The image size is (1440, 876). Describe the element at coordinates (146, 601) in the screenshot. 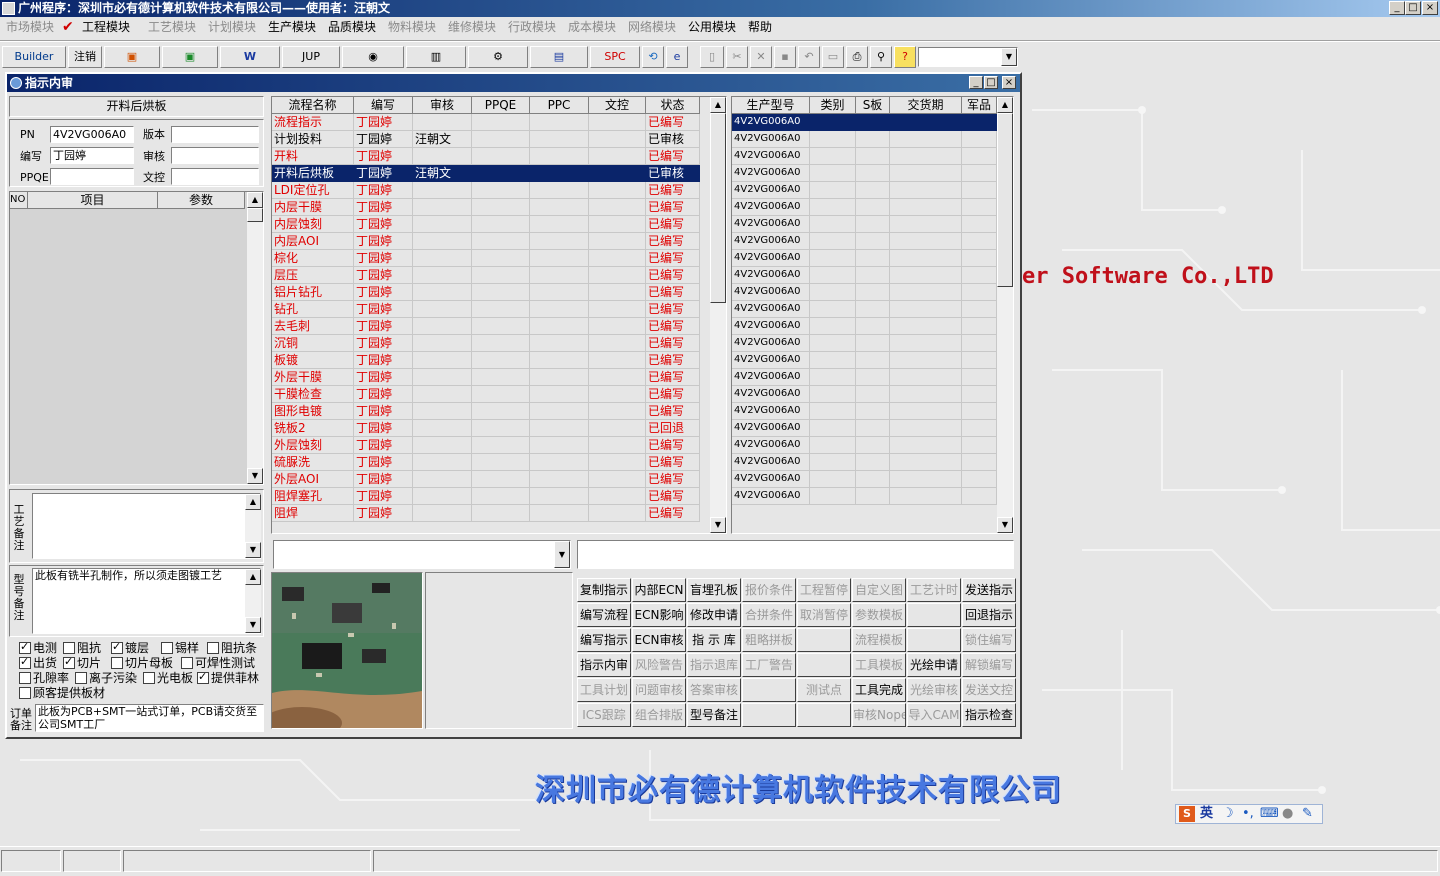

I see `model-note-field: 此板有铣半孔制作，所以须走图镀工艺` at that location.